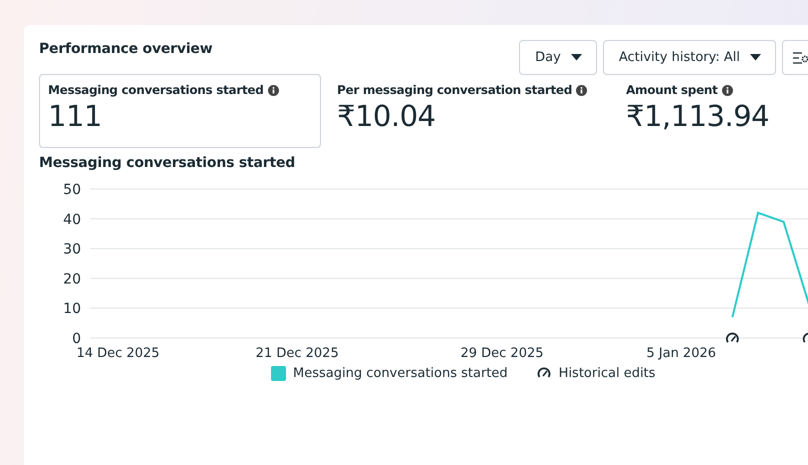 The image size is (808, 465). What do you see at coordinates (167, 163) in the screenshot?
I see `chart-title: Messaging conversations started` at bounding box center [167, 163].